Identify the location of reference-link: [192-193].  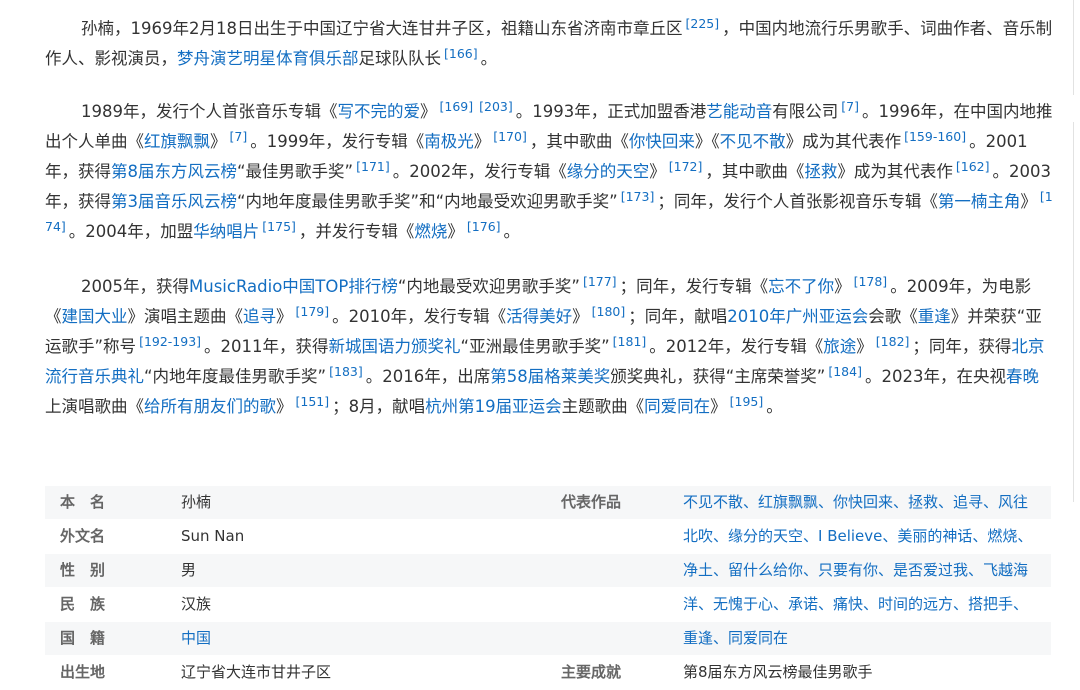
(170, 341).